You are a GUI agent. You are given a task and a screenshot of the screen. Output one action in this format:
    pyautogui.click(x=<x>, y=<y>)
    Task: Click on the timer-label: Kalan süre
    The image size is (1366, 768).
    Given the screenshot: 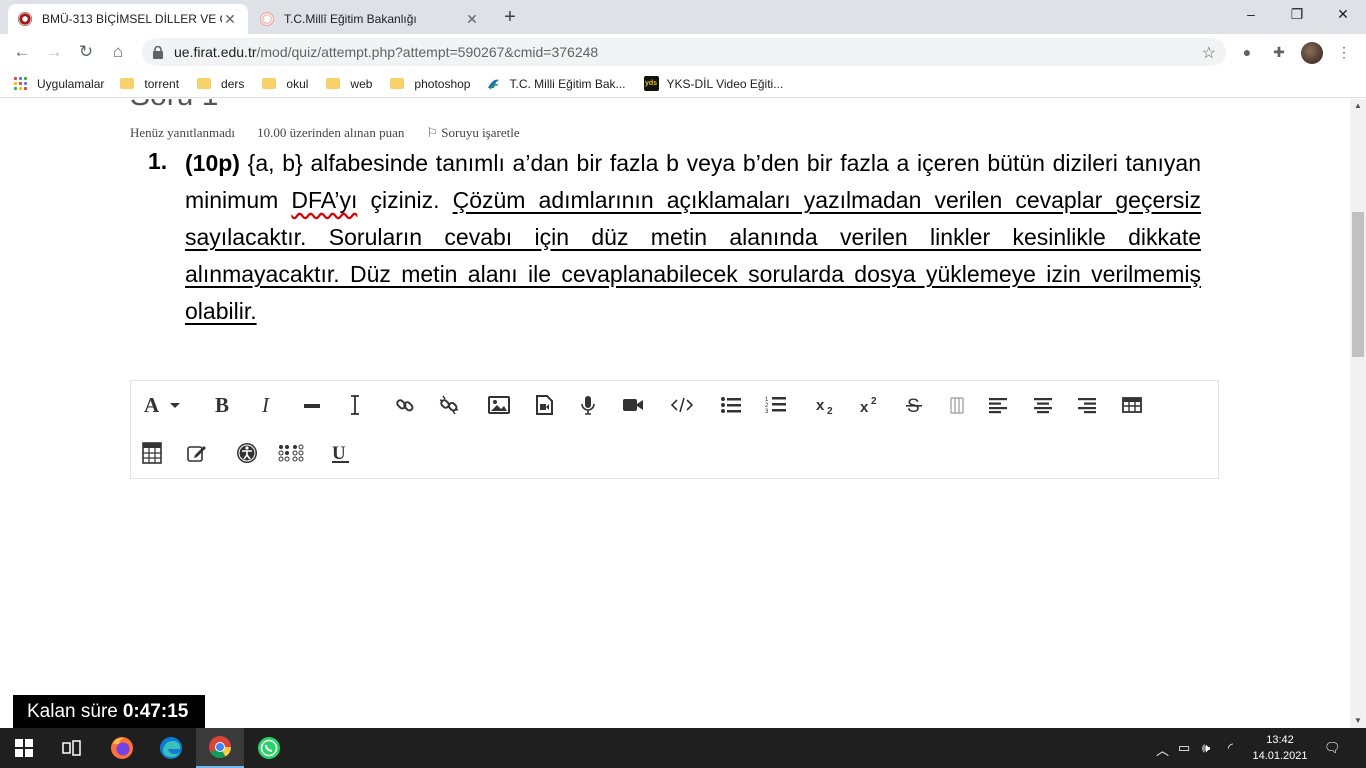 What is the action you would take?
    pyautogui.click(x=72, y=711)
    